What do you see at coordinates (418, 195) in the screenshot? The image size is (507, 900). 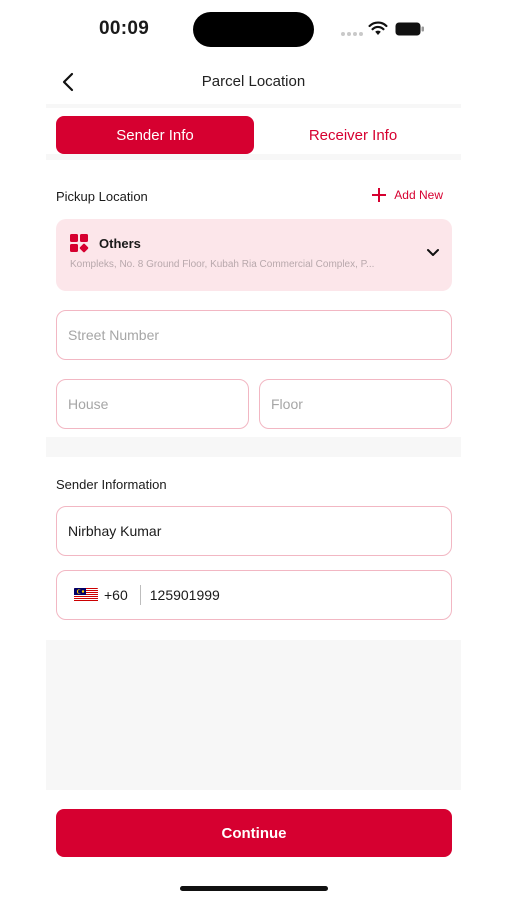 I see `add-new-label: Add New` at bounding box center [418, 195].